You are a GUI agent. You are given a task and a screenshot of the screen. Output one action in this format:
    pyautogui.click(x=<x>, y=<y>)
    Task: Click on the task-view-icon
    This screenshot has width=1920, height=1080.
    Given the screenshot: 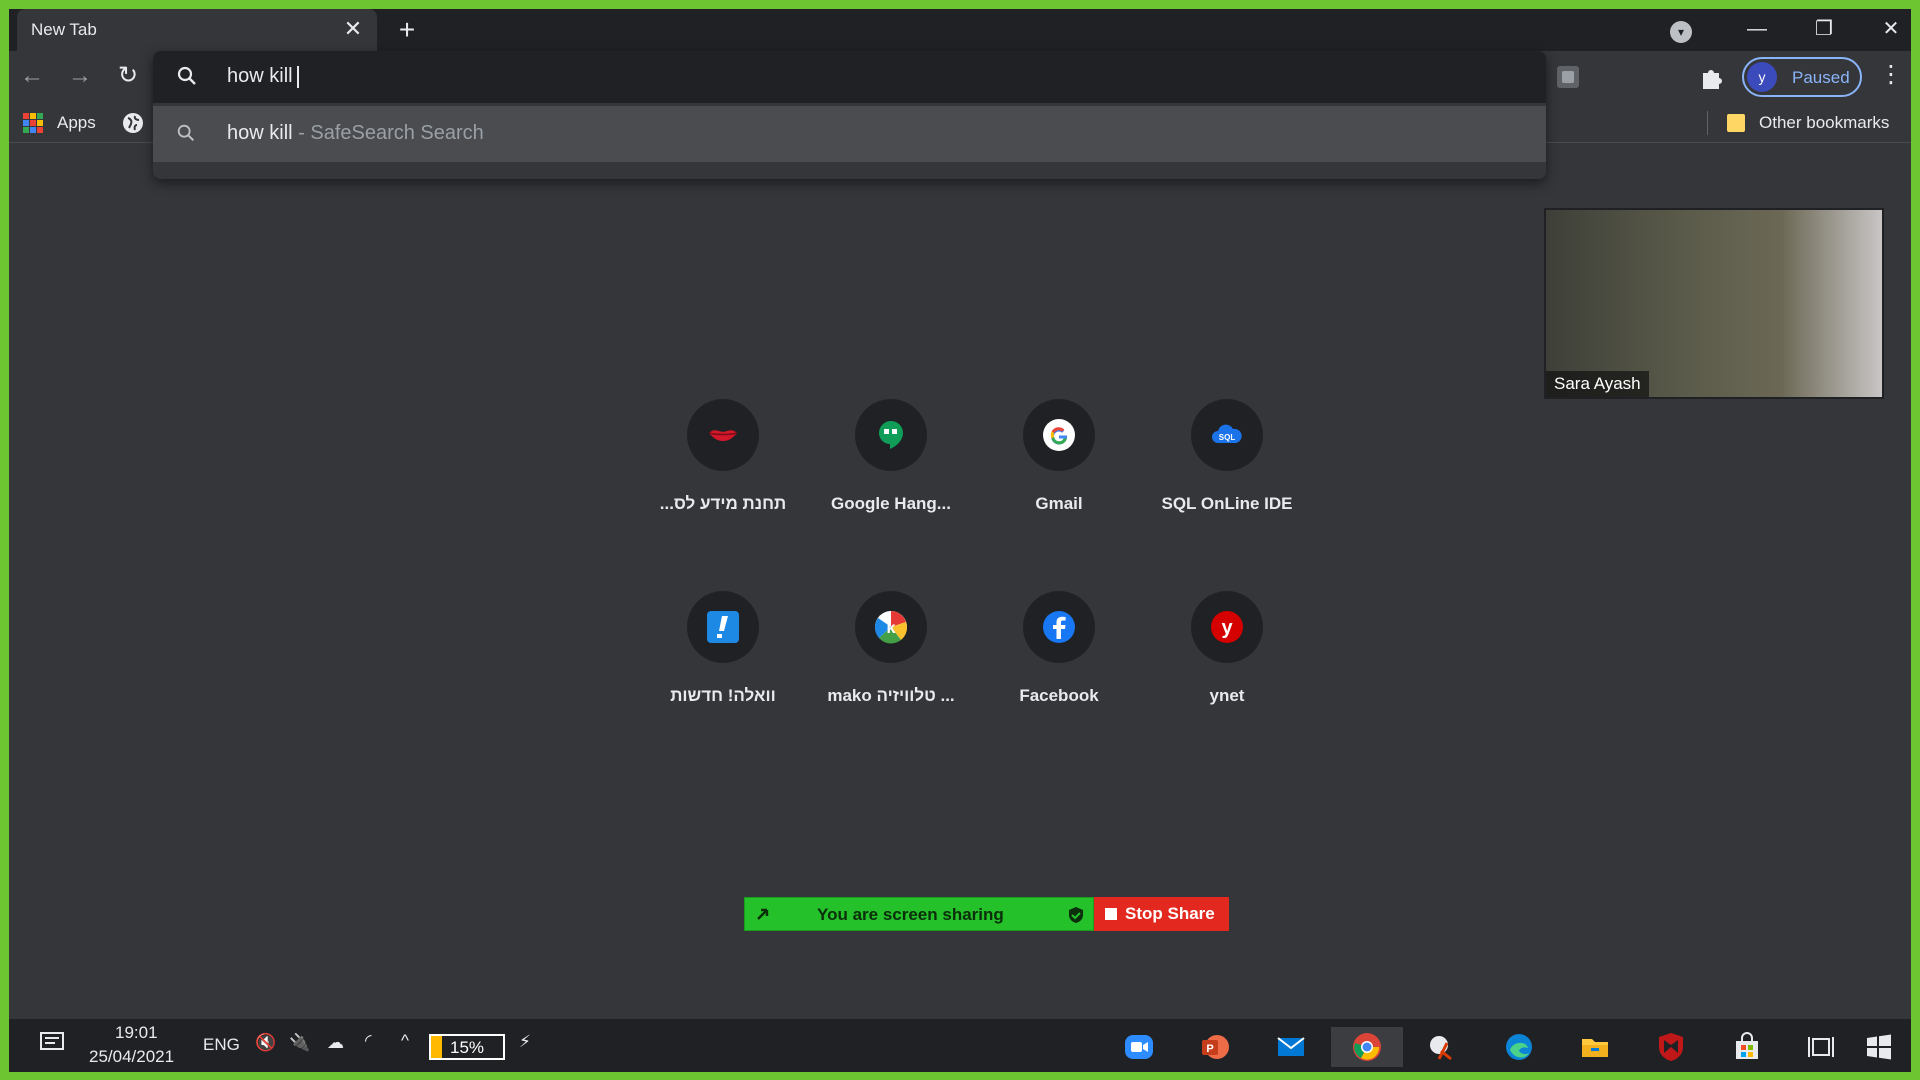 What is the action you would take?
    pyautogui.click(x=1821, y=1047)
    